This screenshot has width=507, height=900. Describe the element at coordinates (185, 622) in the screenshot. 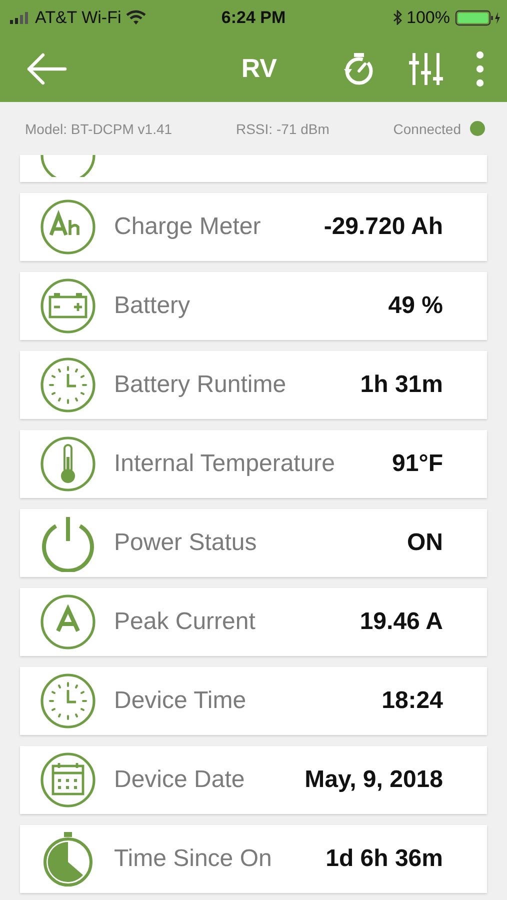

I see `reading-label: Peak Current` at that location.